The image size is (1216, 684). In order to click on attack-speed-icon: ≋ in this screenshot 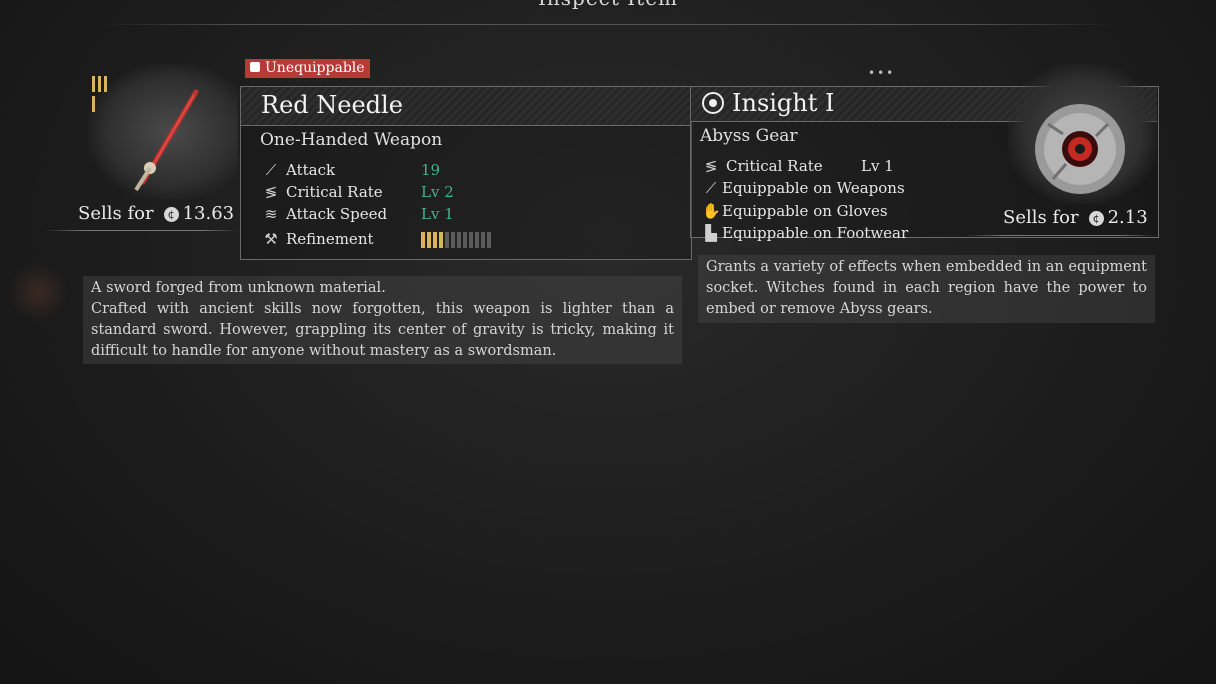, I will do `click(271, 214)`.